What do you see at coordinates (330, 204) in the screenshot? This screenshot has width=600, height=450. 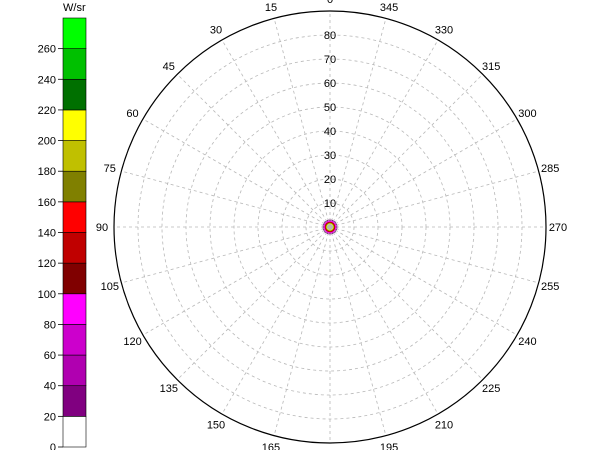 I see `radial-label: 10` at bounding box center [330, 204].